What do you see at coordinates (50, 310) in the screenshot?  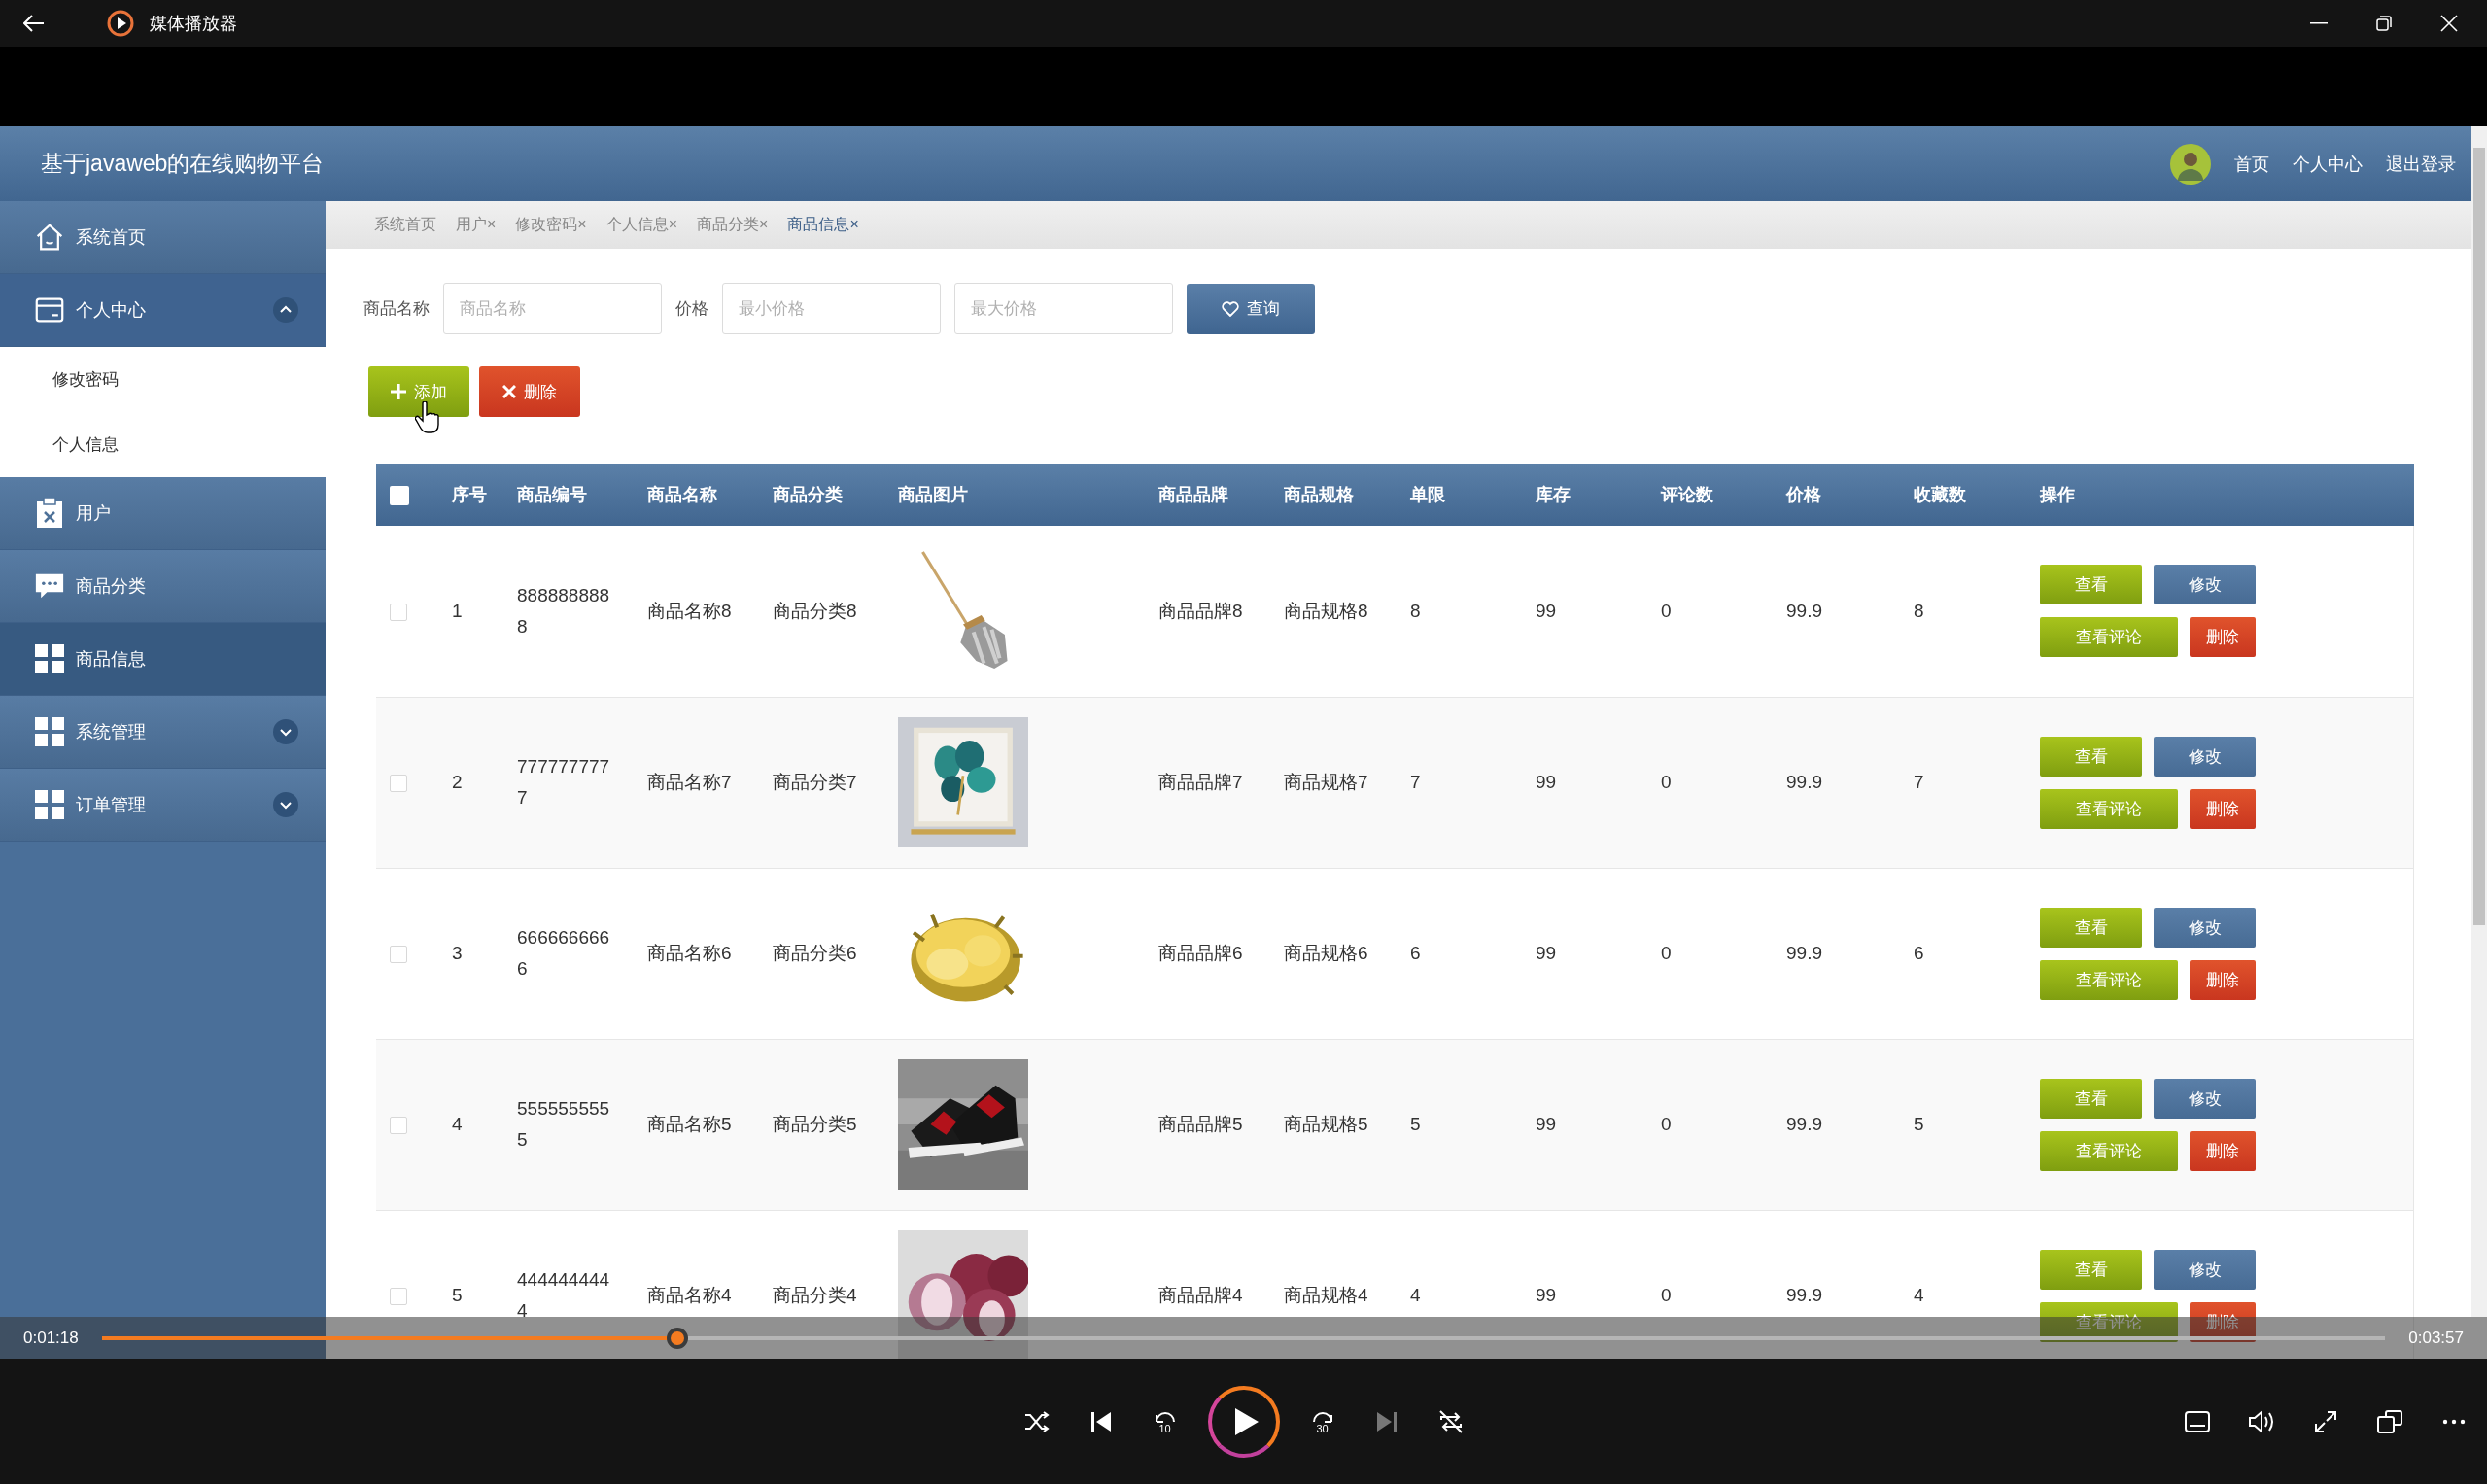 I see `card-icon` at bounding box center [50, 310].